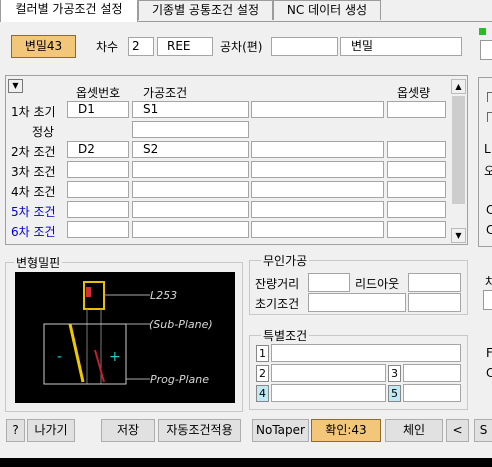  Describe the element at coordinates (458, 150) in the screenshot. I see `scroll-thumb` at that location.